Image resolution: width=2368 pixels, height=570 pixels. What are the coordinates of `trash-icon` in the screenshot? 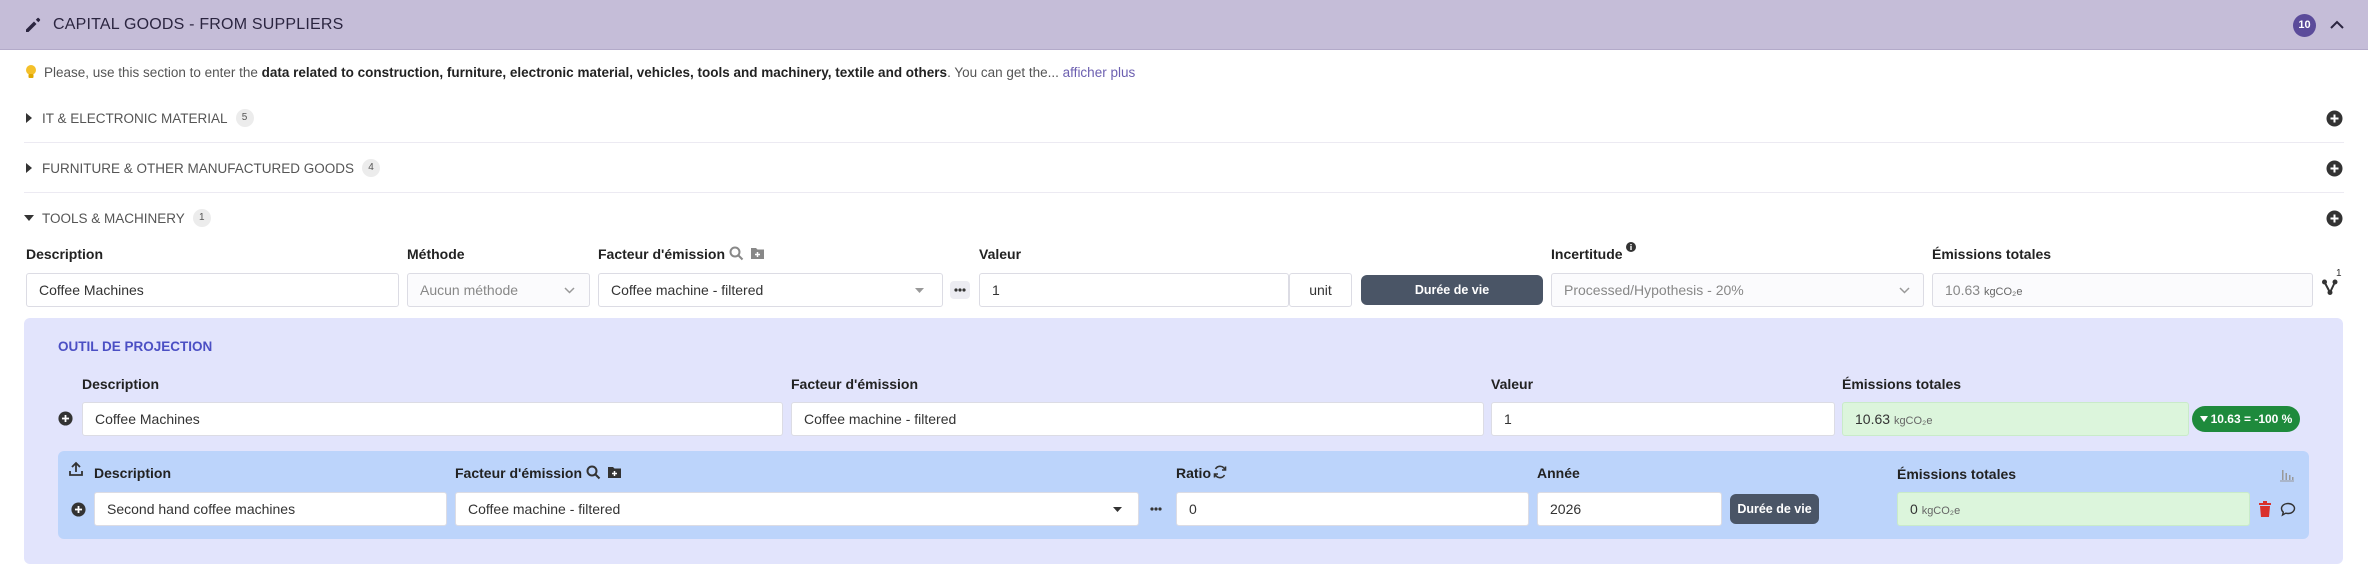 It's located at (2265, 509).